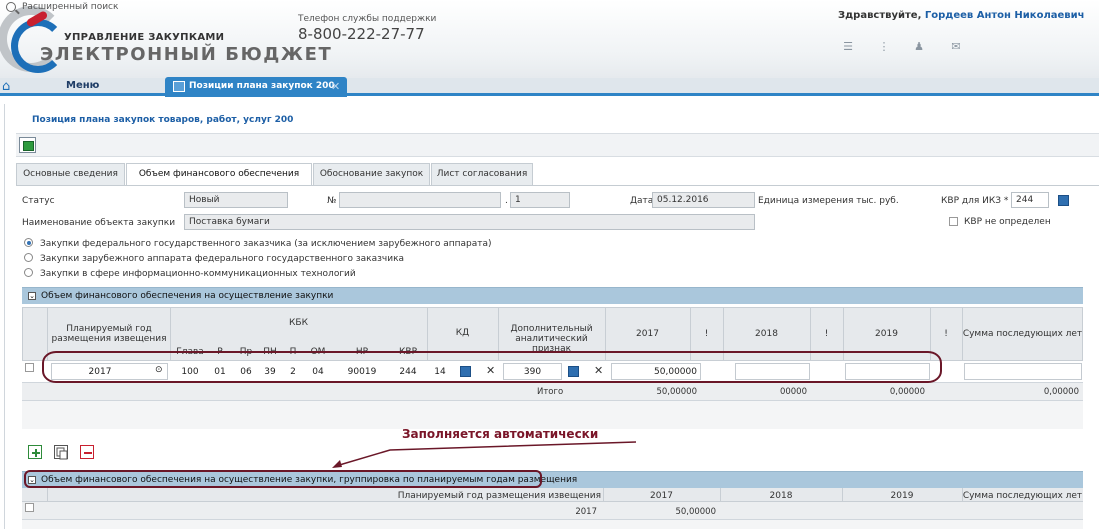 The image size is (1099, 529). I want to click on home-icon: ⌂, so click(6, 86).